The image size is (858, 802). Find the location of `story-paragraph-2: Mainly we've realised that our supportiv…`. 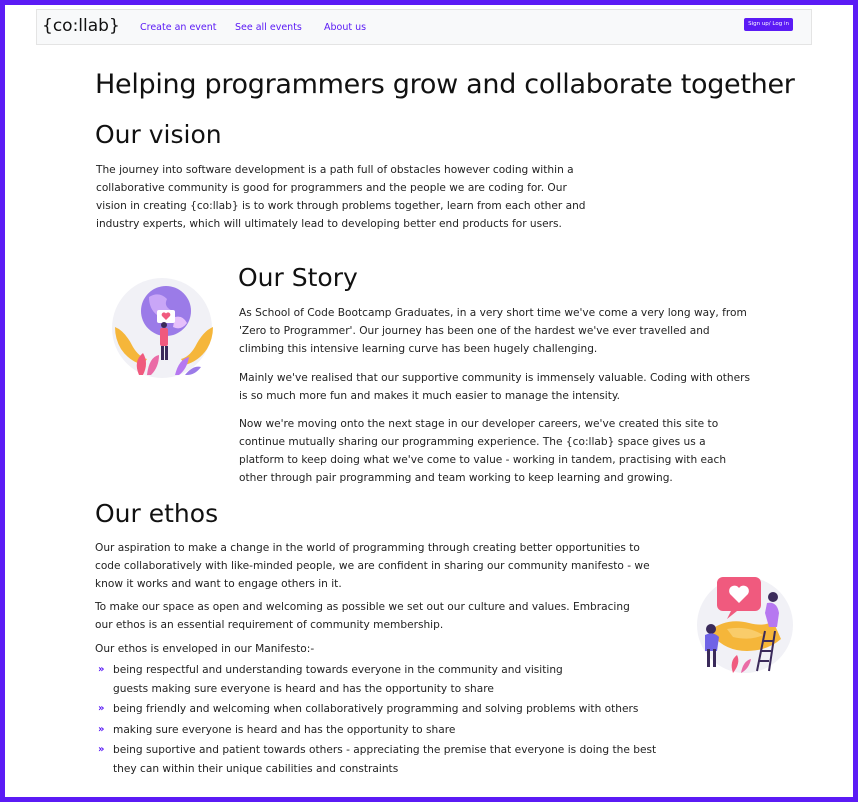

story-paragraph-2: Mainly we've realised that our supportiv… is located at coordinates (494, 387).